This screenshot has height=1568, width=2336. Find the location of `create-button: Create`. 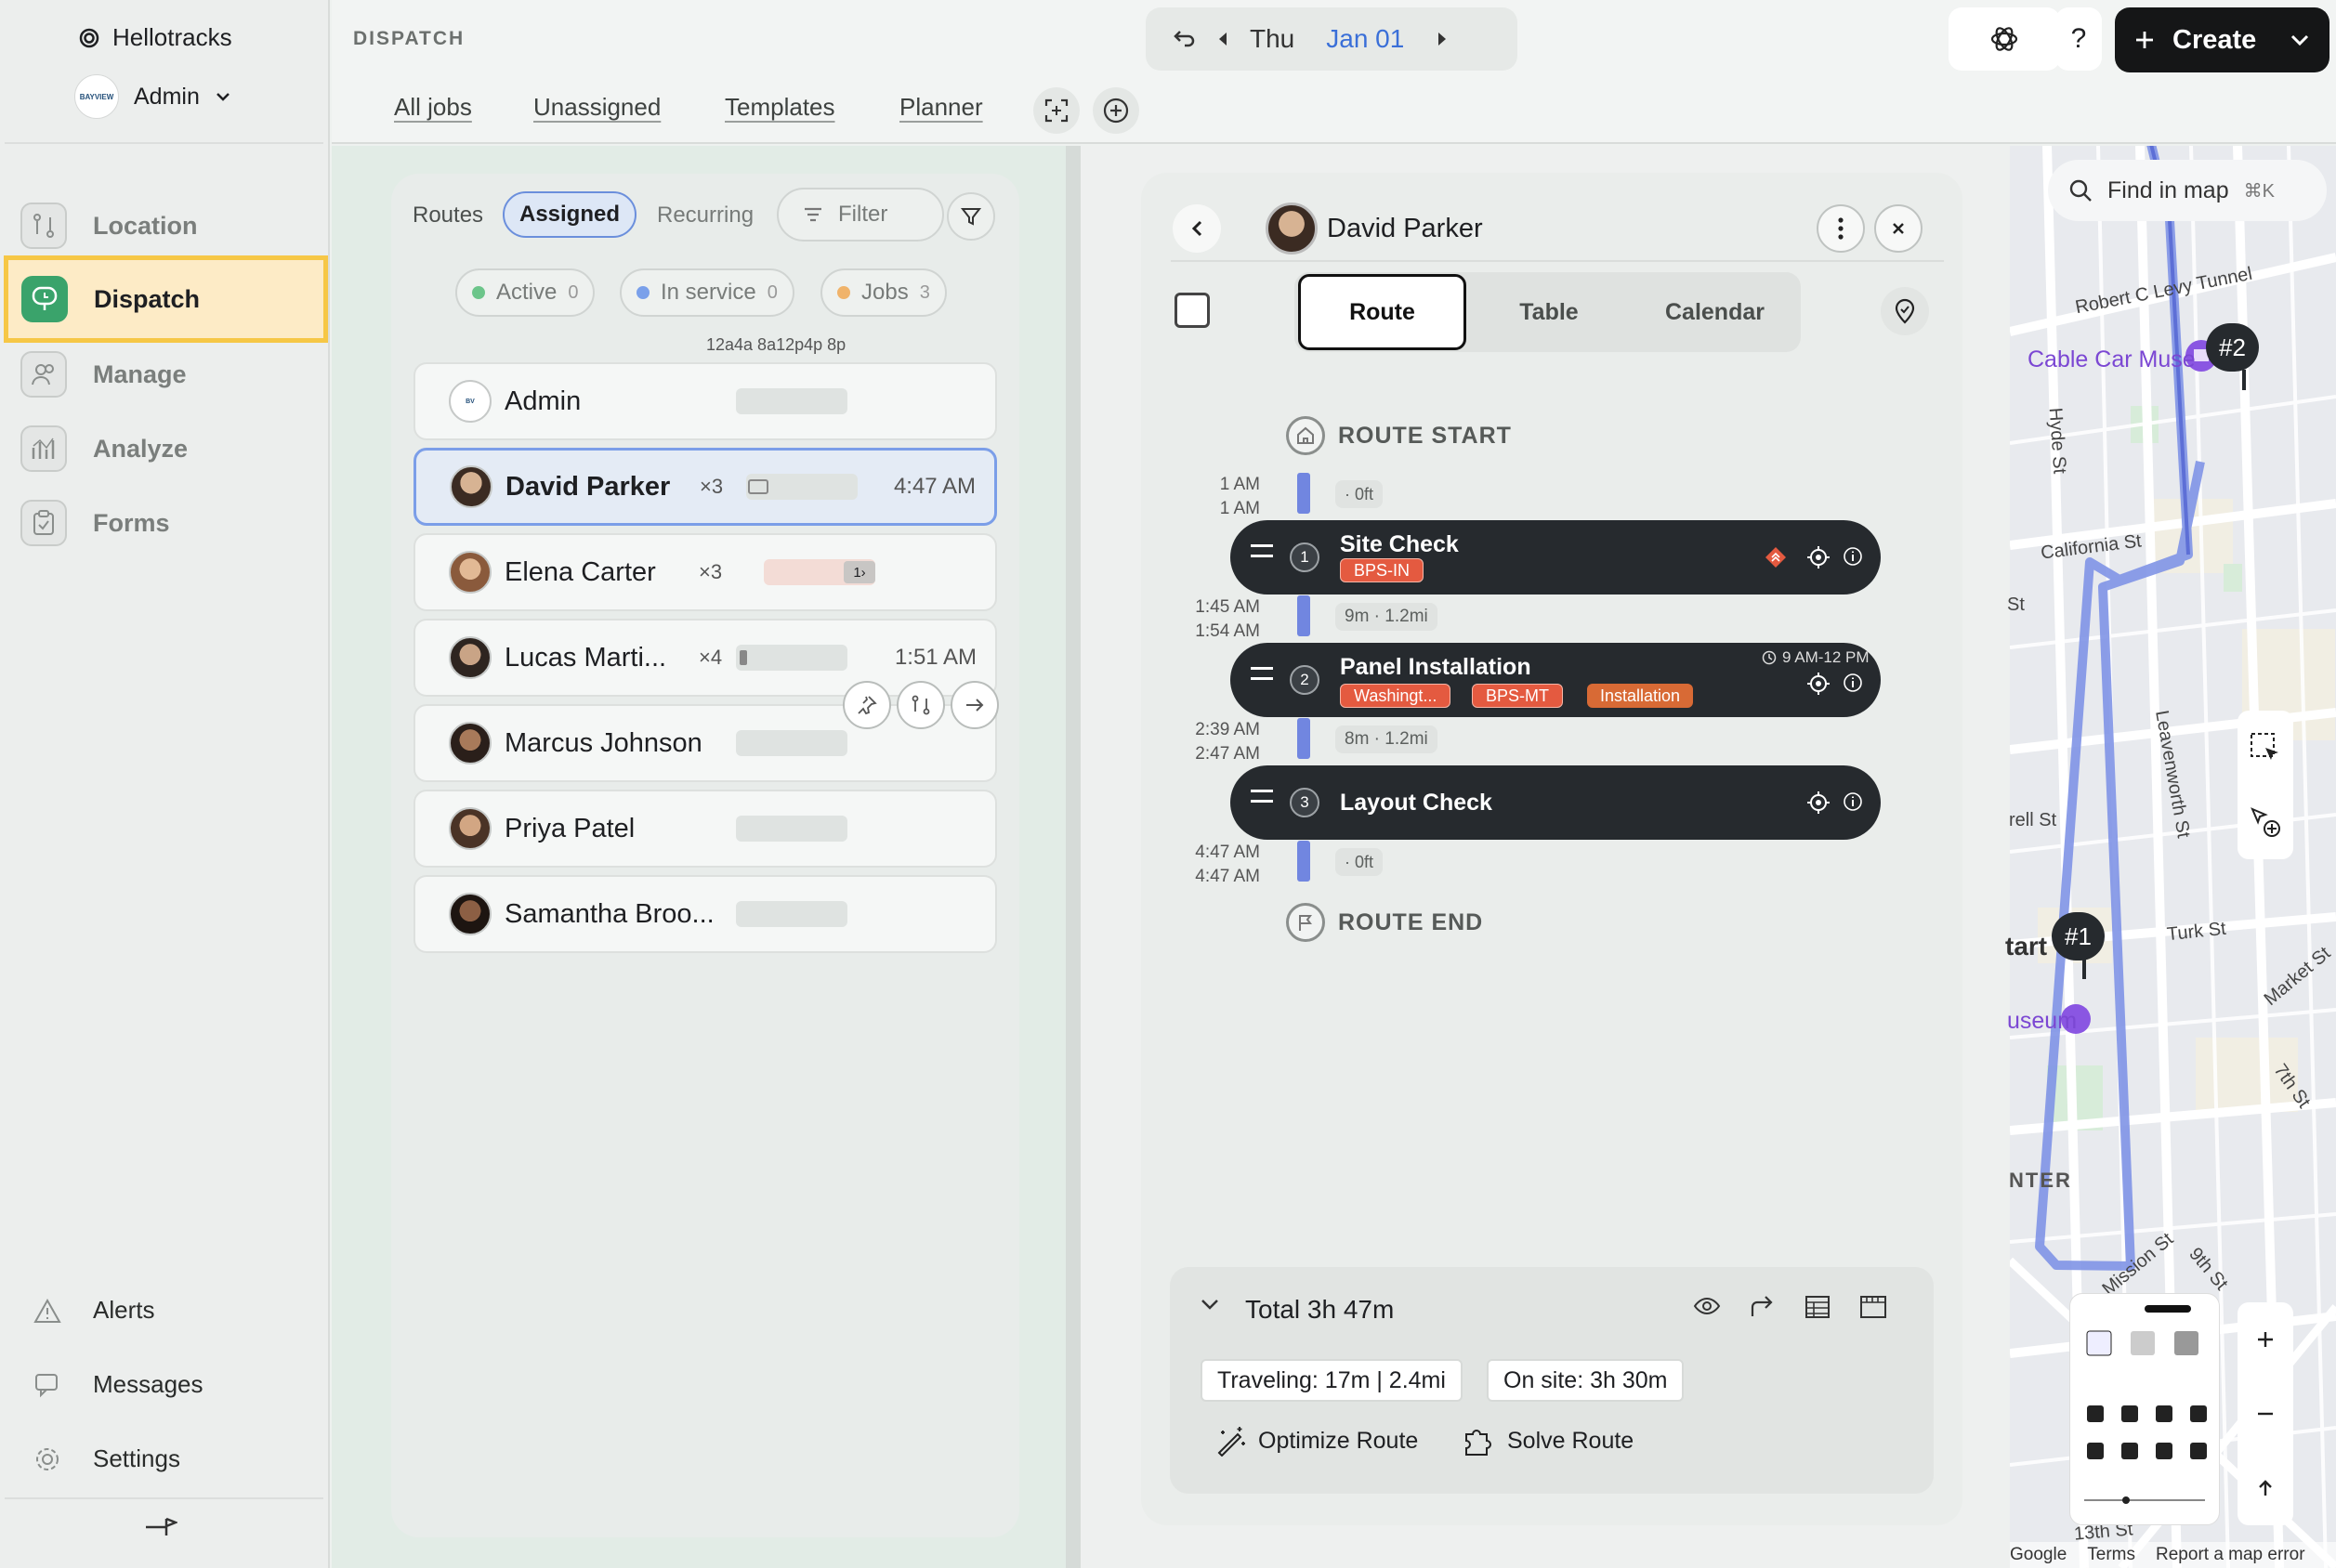

create-button: Create is located at coordinates (2222, 39).